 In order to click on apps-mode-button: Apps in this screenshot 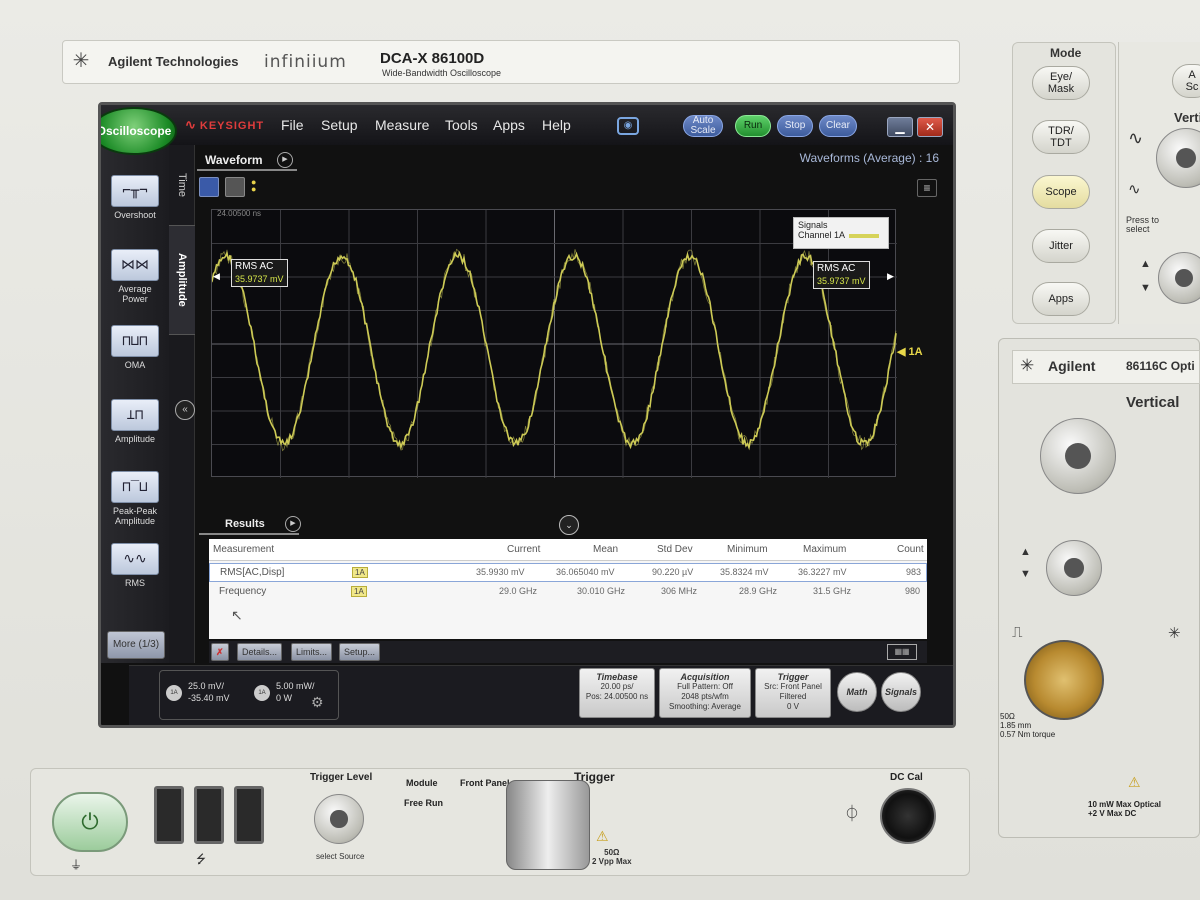, I will do `click(1061, 299)`.